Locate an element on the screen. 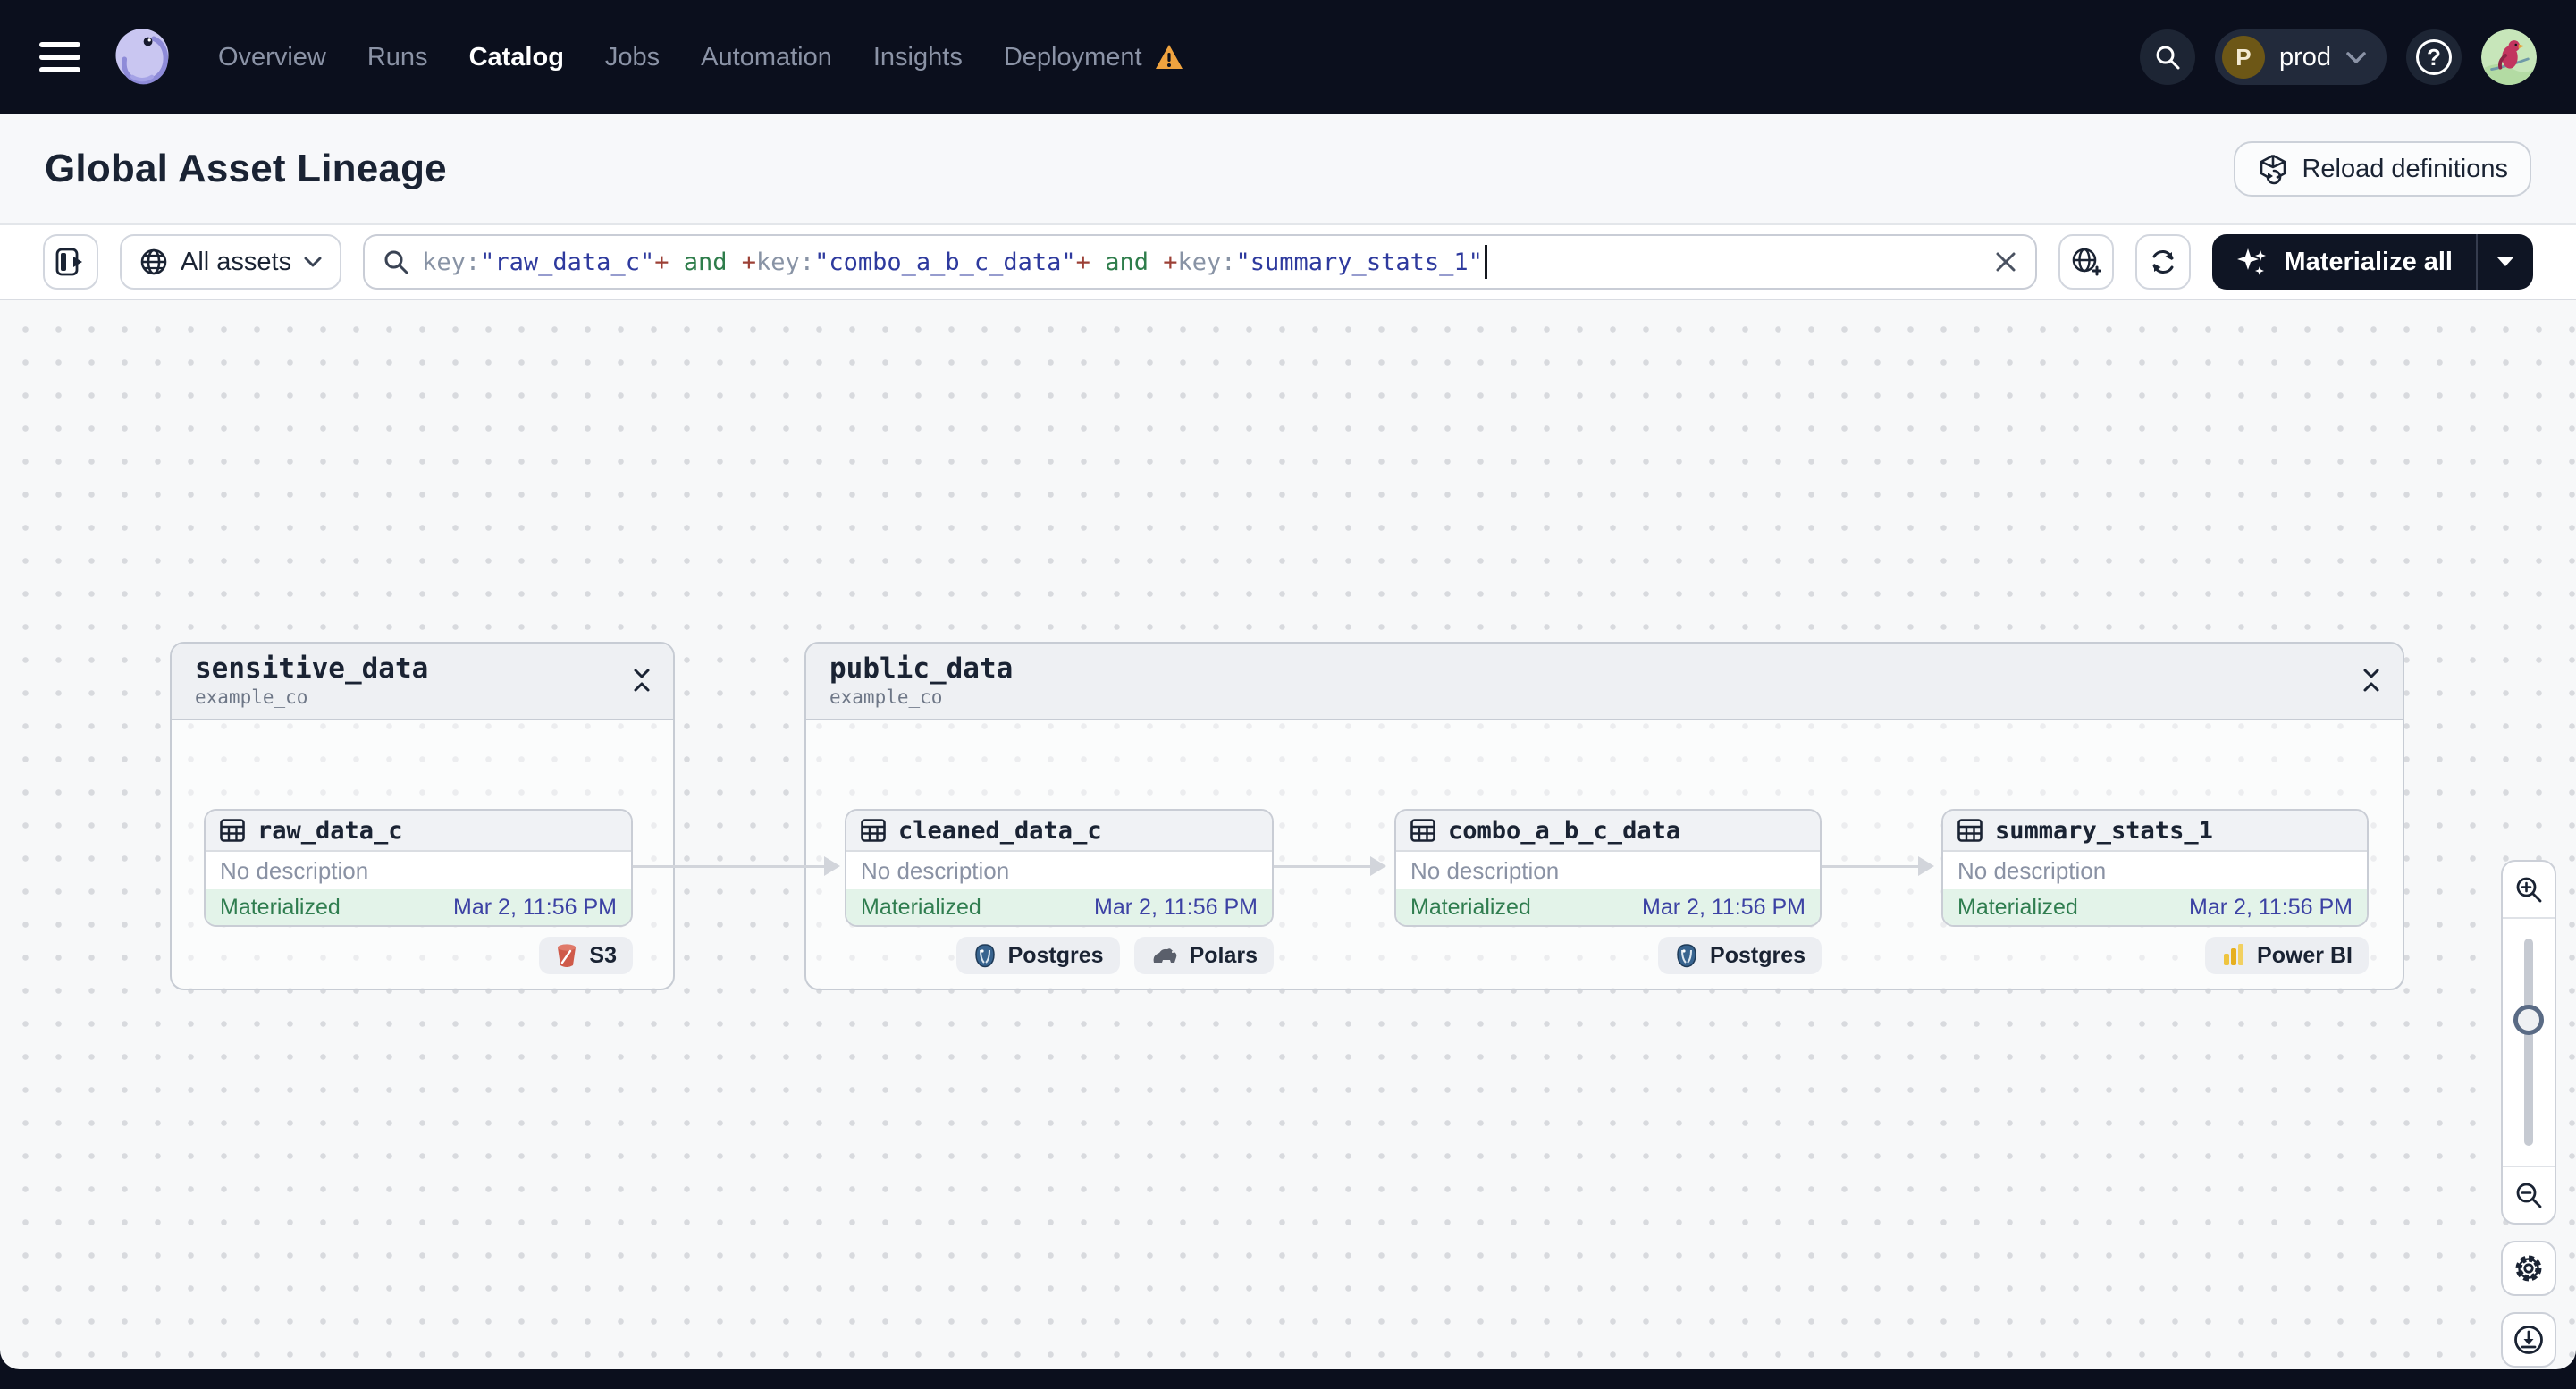 Image resolution: width=2576 pixels, height=1389 pixels. edge-combo-to-summary is located at coordinates (1878, 866).